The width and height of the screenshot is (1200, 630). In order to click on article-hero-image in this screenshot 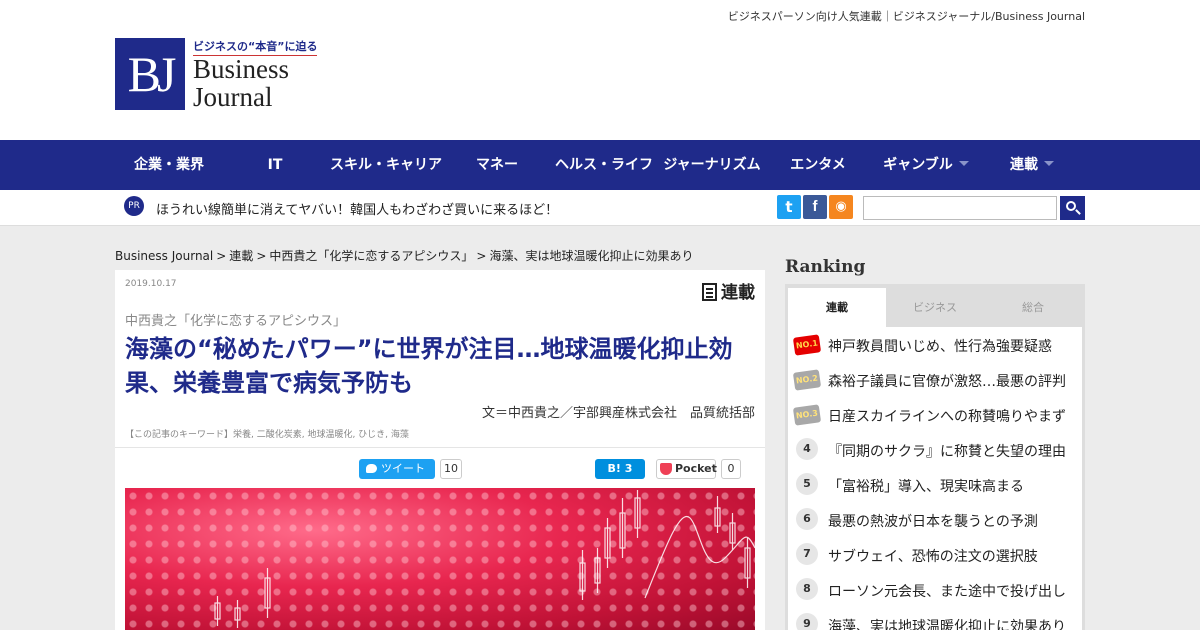, I will do `click(440, 559)`.